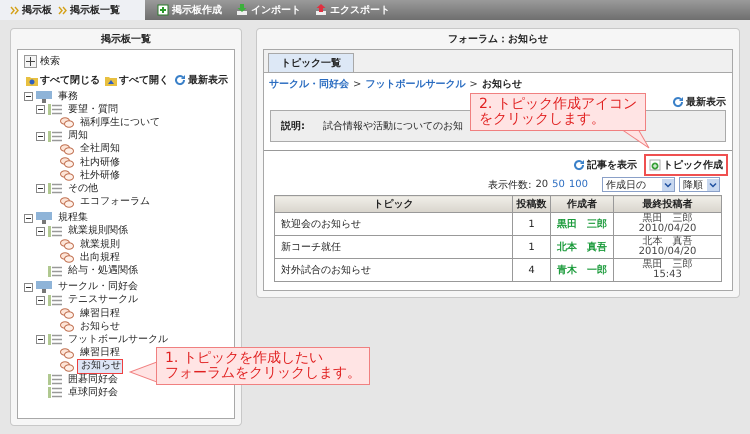 This screenshot has height=434, width=750. What do you see at coordinates (100, 163) in the screenshot?
I see `tree-item: 社内研修` at bounding box center [100, 163].